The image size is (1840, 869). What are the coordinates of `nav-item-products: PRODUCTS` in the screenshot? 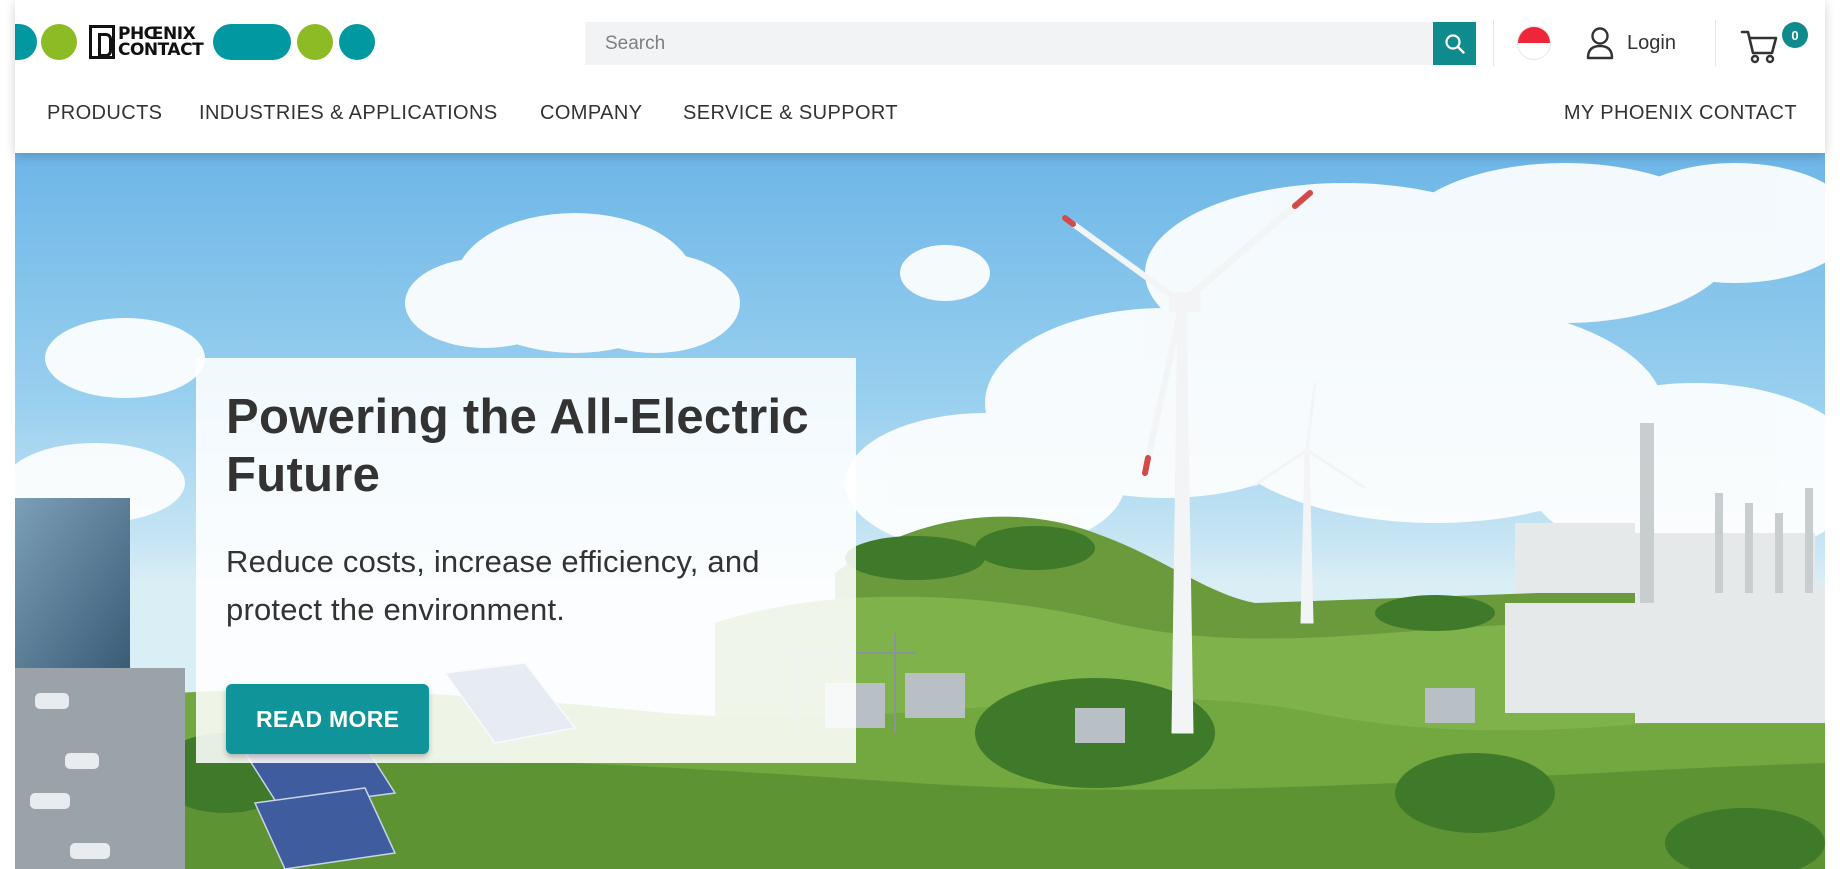 It's located at (104, 113).